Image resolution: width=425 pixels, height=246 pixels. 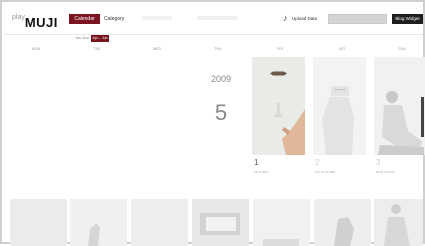 I want to click on day-caption-3: MUJI CANNE, so click(x=385, y=172).